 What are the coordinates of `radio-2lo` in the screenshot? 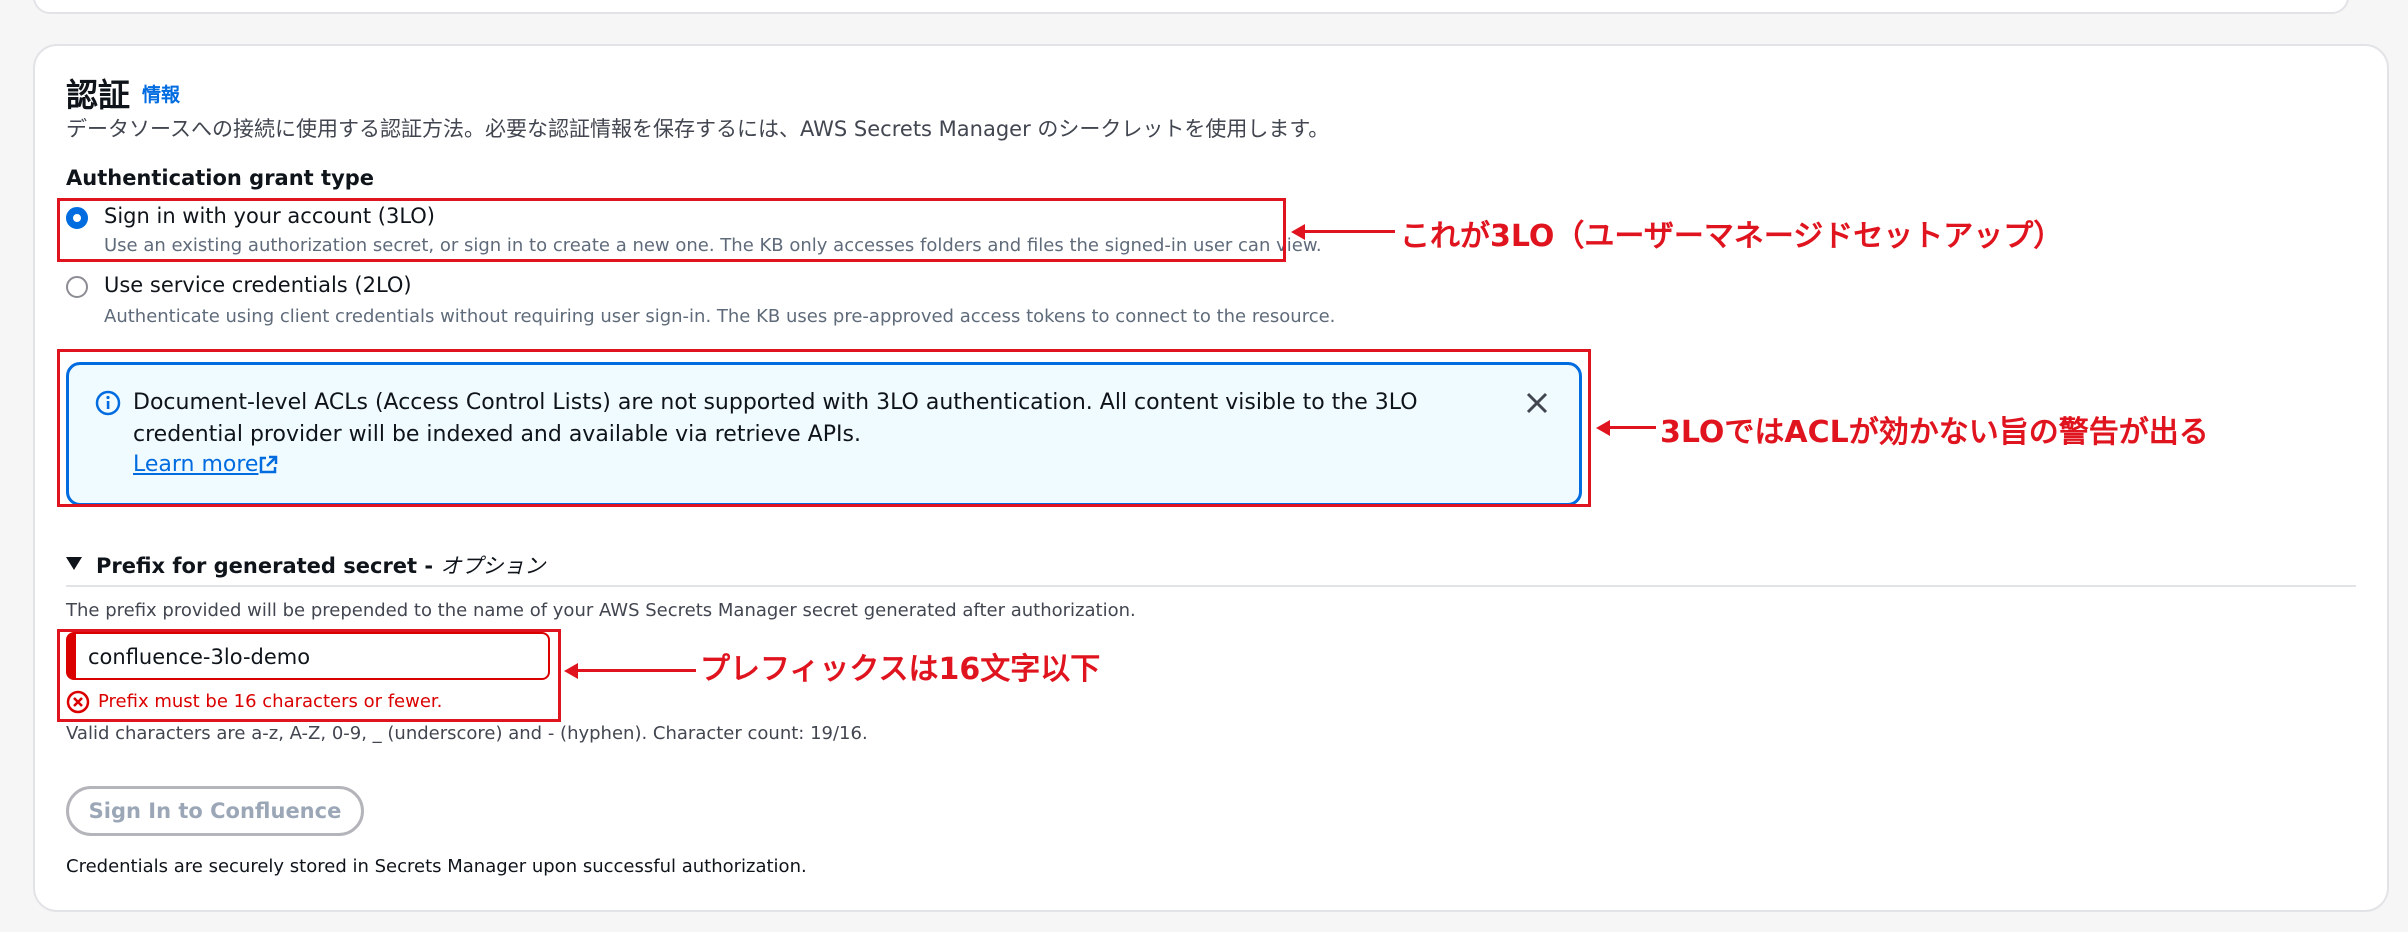 It's located at (77, 287).